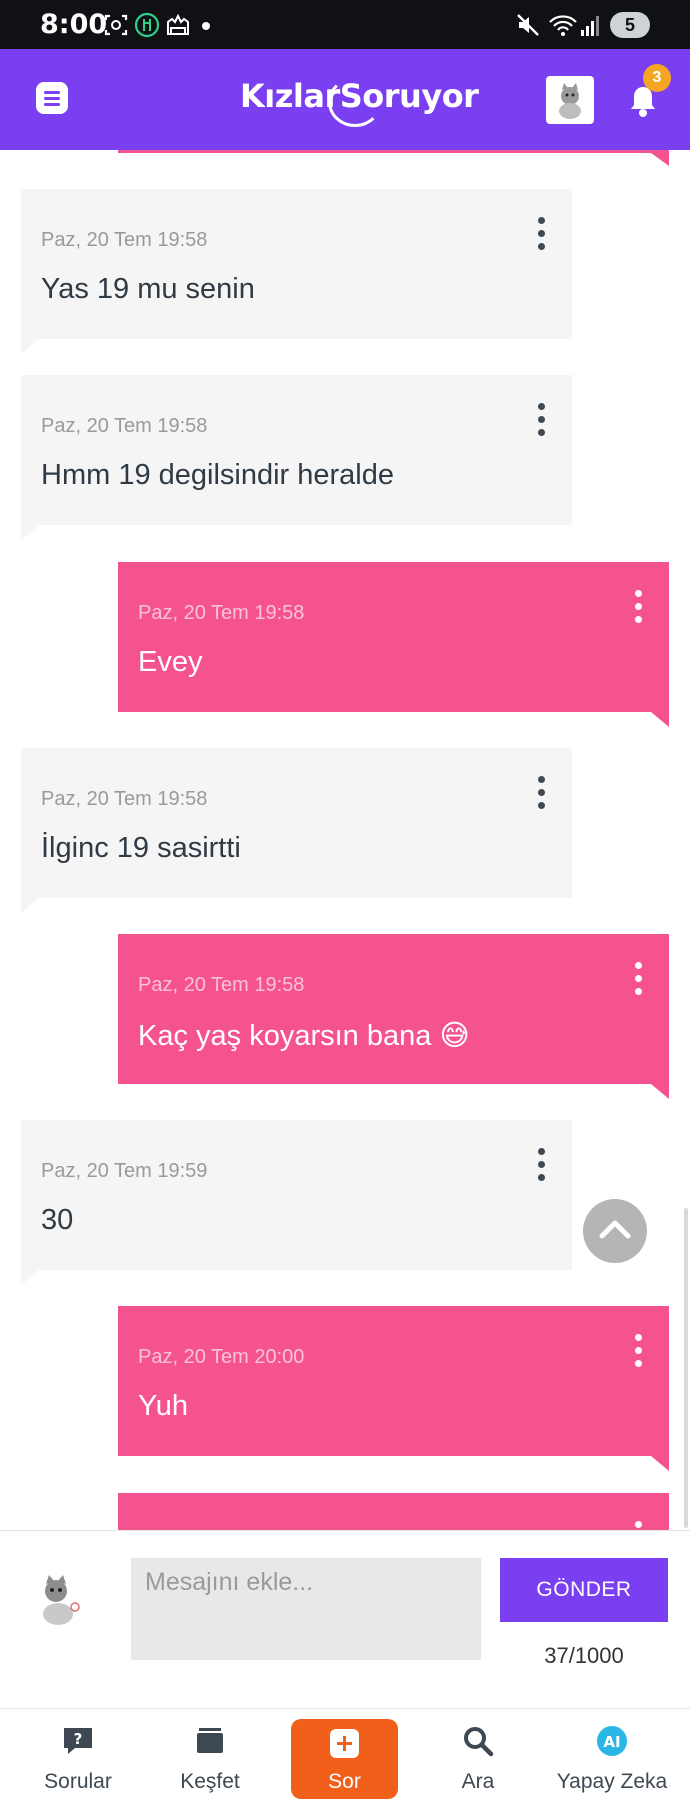 This screenshot has width=690, height=1809. I want to click on nav-sor-button: Sor, so click(344, 1759).